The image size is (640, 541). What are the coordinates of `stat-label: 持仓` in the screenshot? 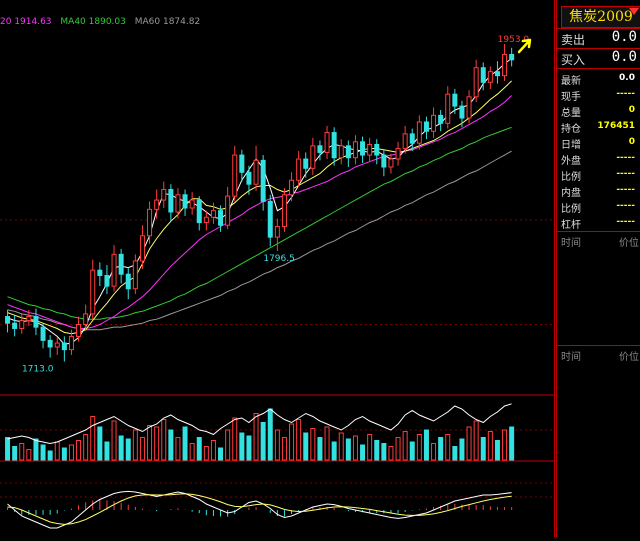 It's located at (571, 129).